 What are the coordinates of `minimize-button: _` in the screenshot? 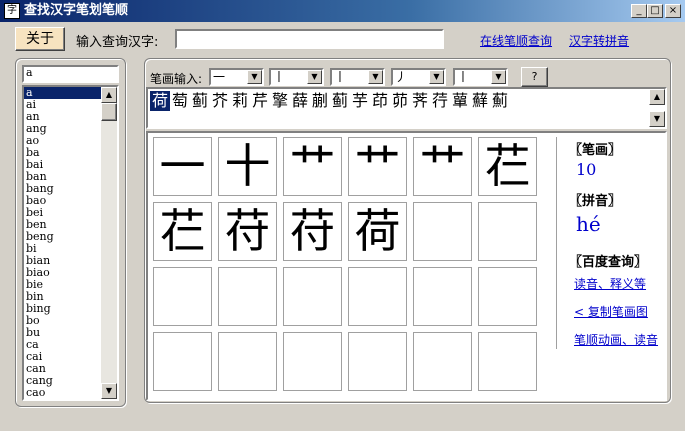 It's located at (639, 11).